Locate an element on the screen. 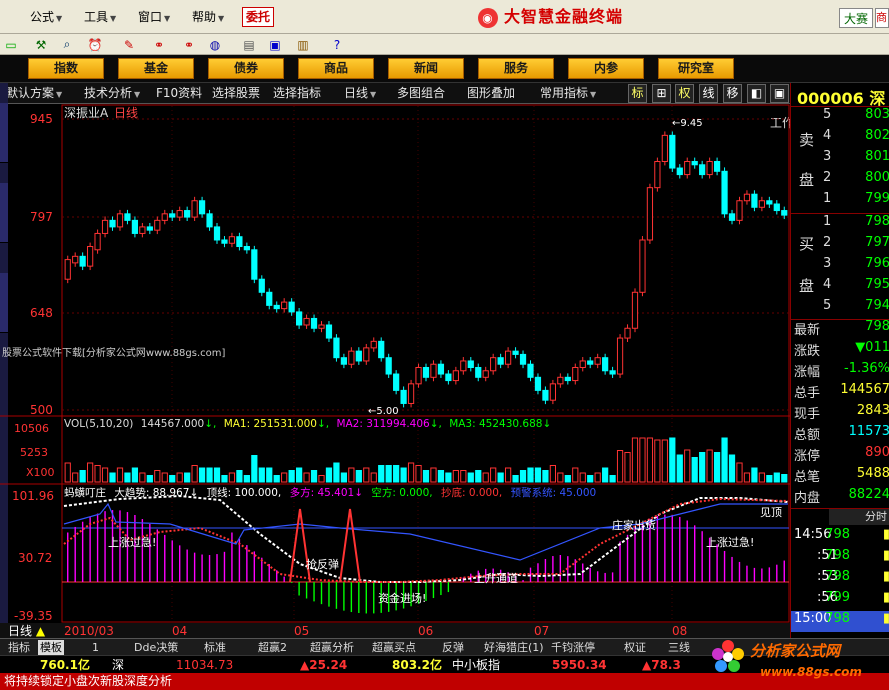 This screenshot has height=690, width=889. multi-chart-button: 多图组合 is located at coordinates (421, 93).